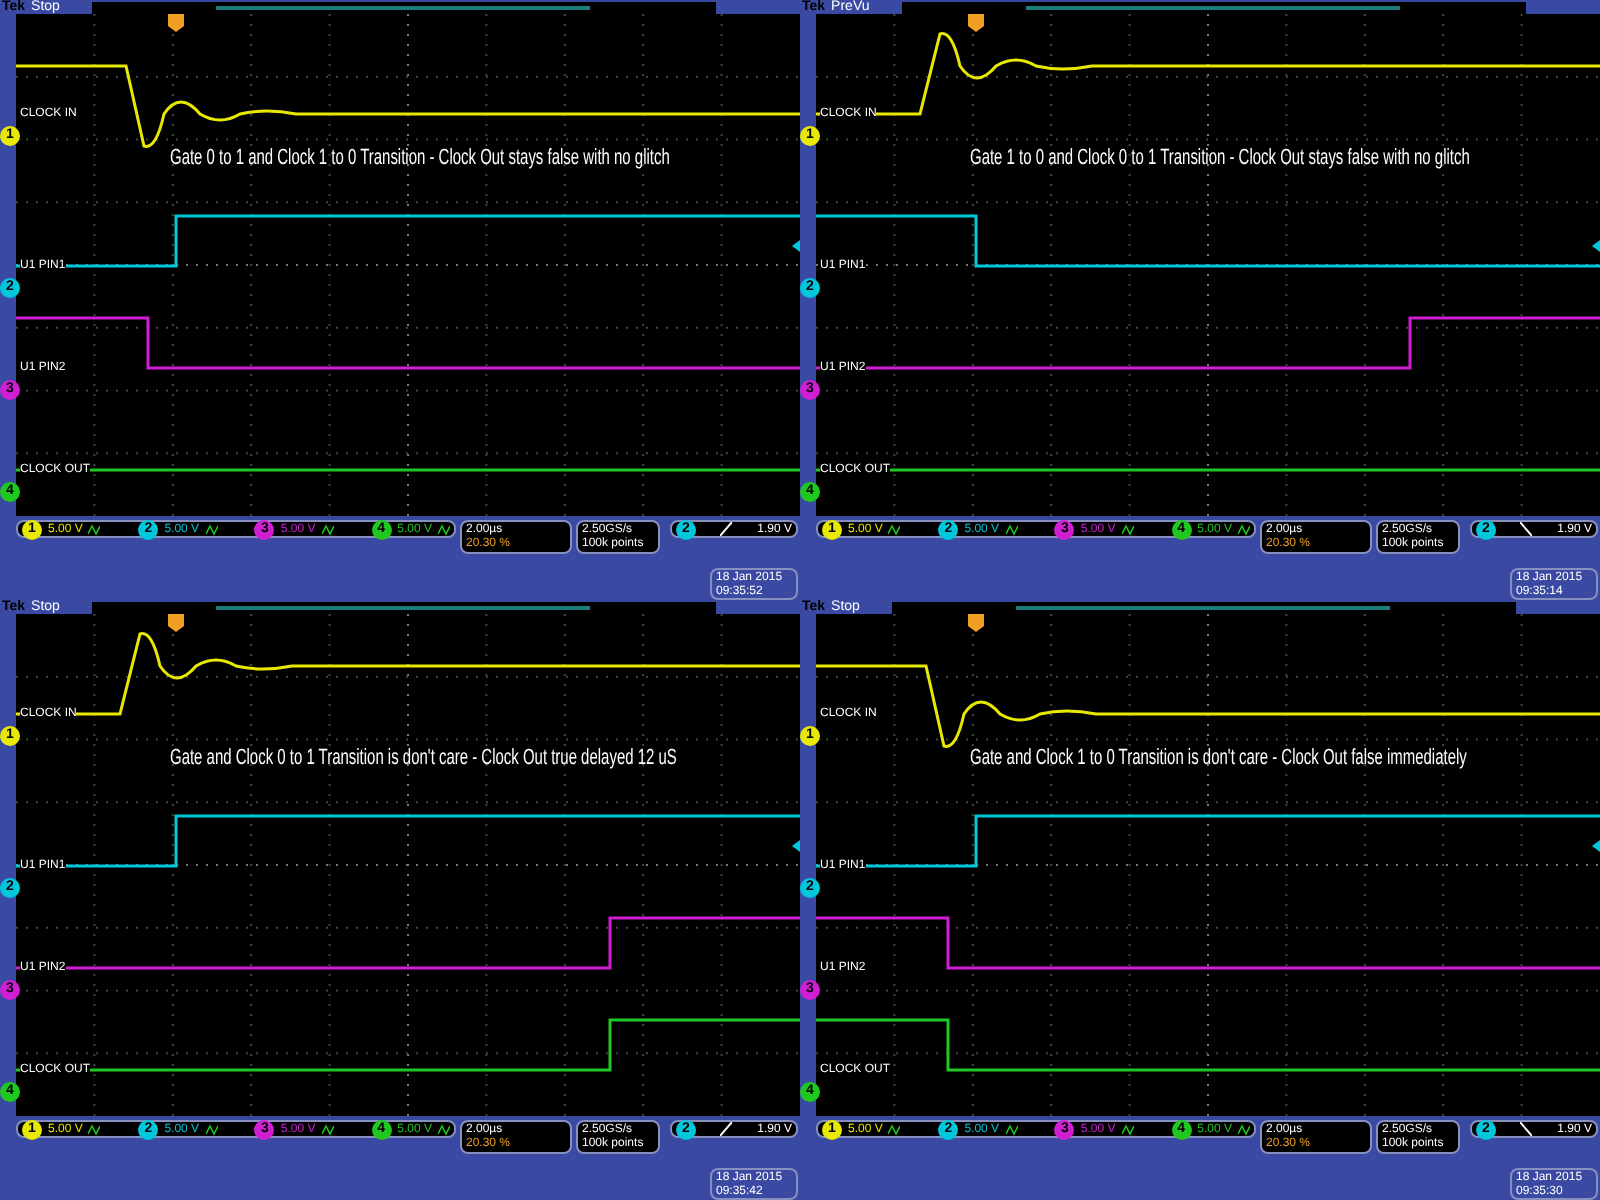  What do you see at coordinates (423, 759) in the screenshot?
I see `annotation-text: Gate and Clock 0 to 1 Transition is don't care - Clock Out true delayed 12 uS` at bounding box center [423, 759].